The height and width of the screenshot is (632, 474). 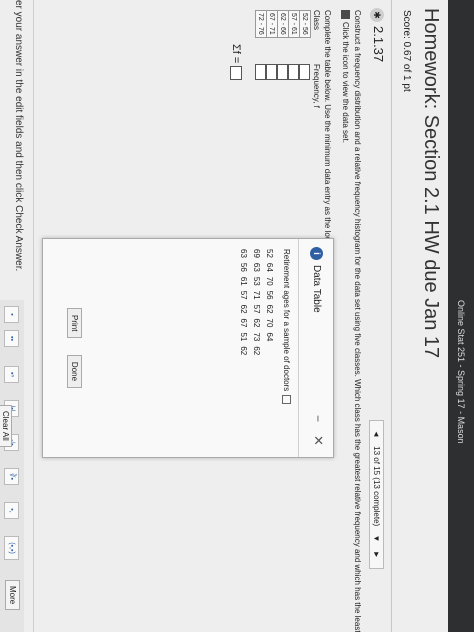 I want to click on dialog-header: i Data Table − ✕, so click(x=315, y=348).